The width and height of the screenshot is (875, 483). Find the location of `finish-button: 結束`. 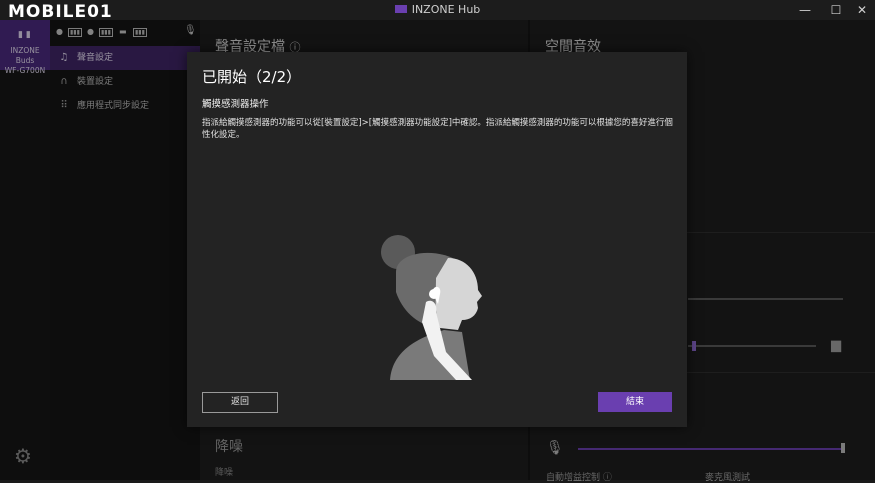

finish-button: 結束 is located at coordinates (635, 402).